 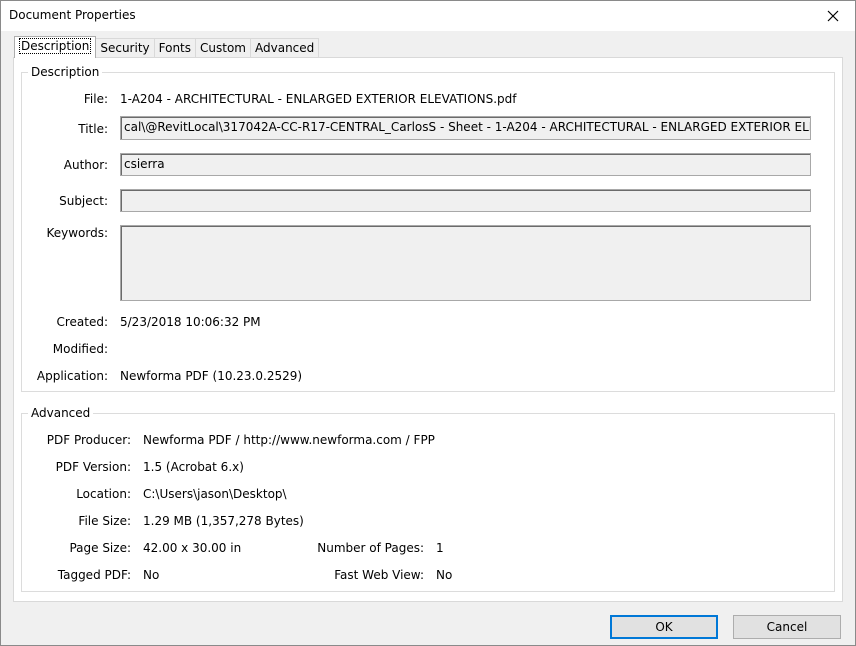 I want to click on keywords-field, so click(x=465, y=263).